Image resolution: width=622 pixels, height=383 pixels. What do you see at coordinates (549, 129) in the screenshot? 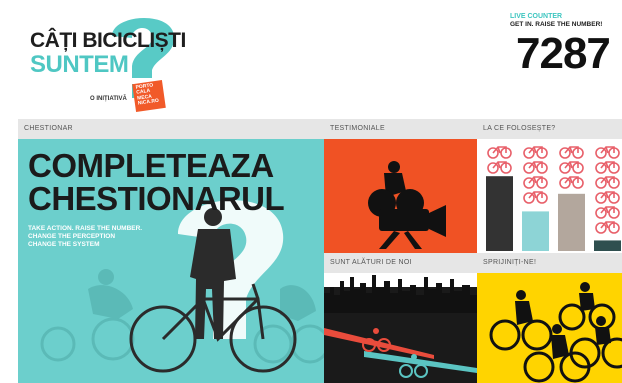
I see `section-header-la-ce: LA CE FOLOSEȘTE?` at bounding box center [549, 129].